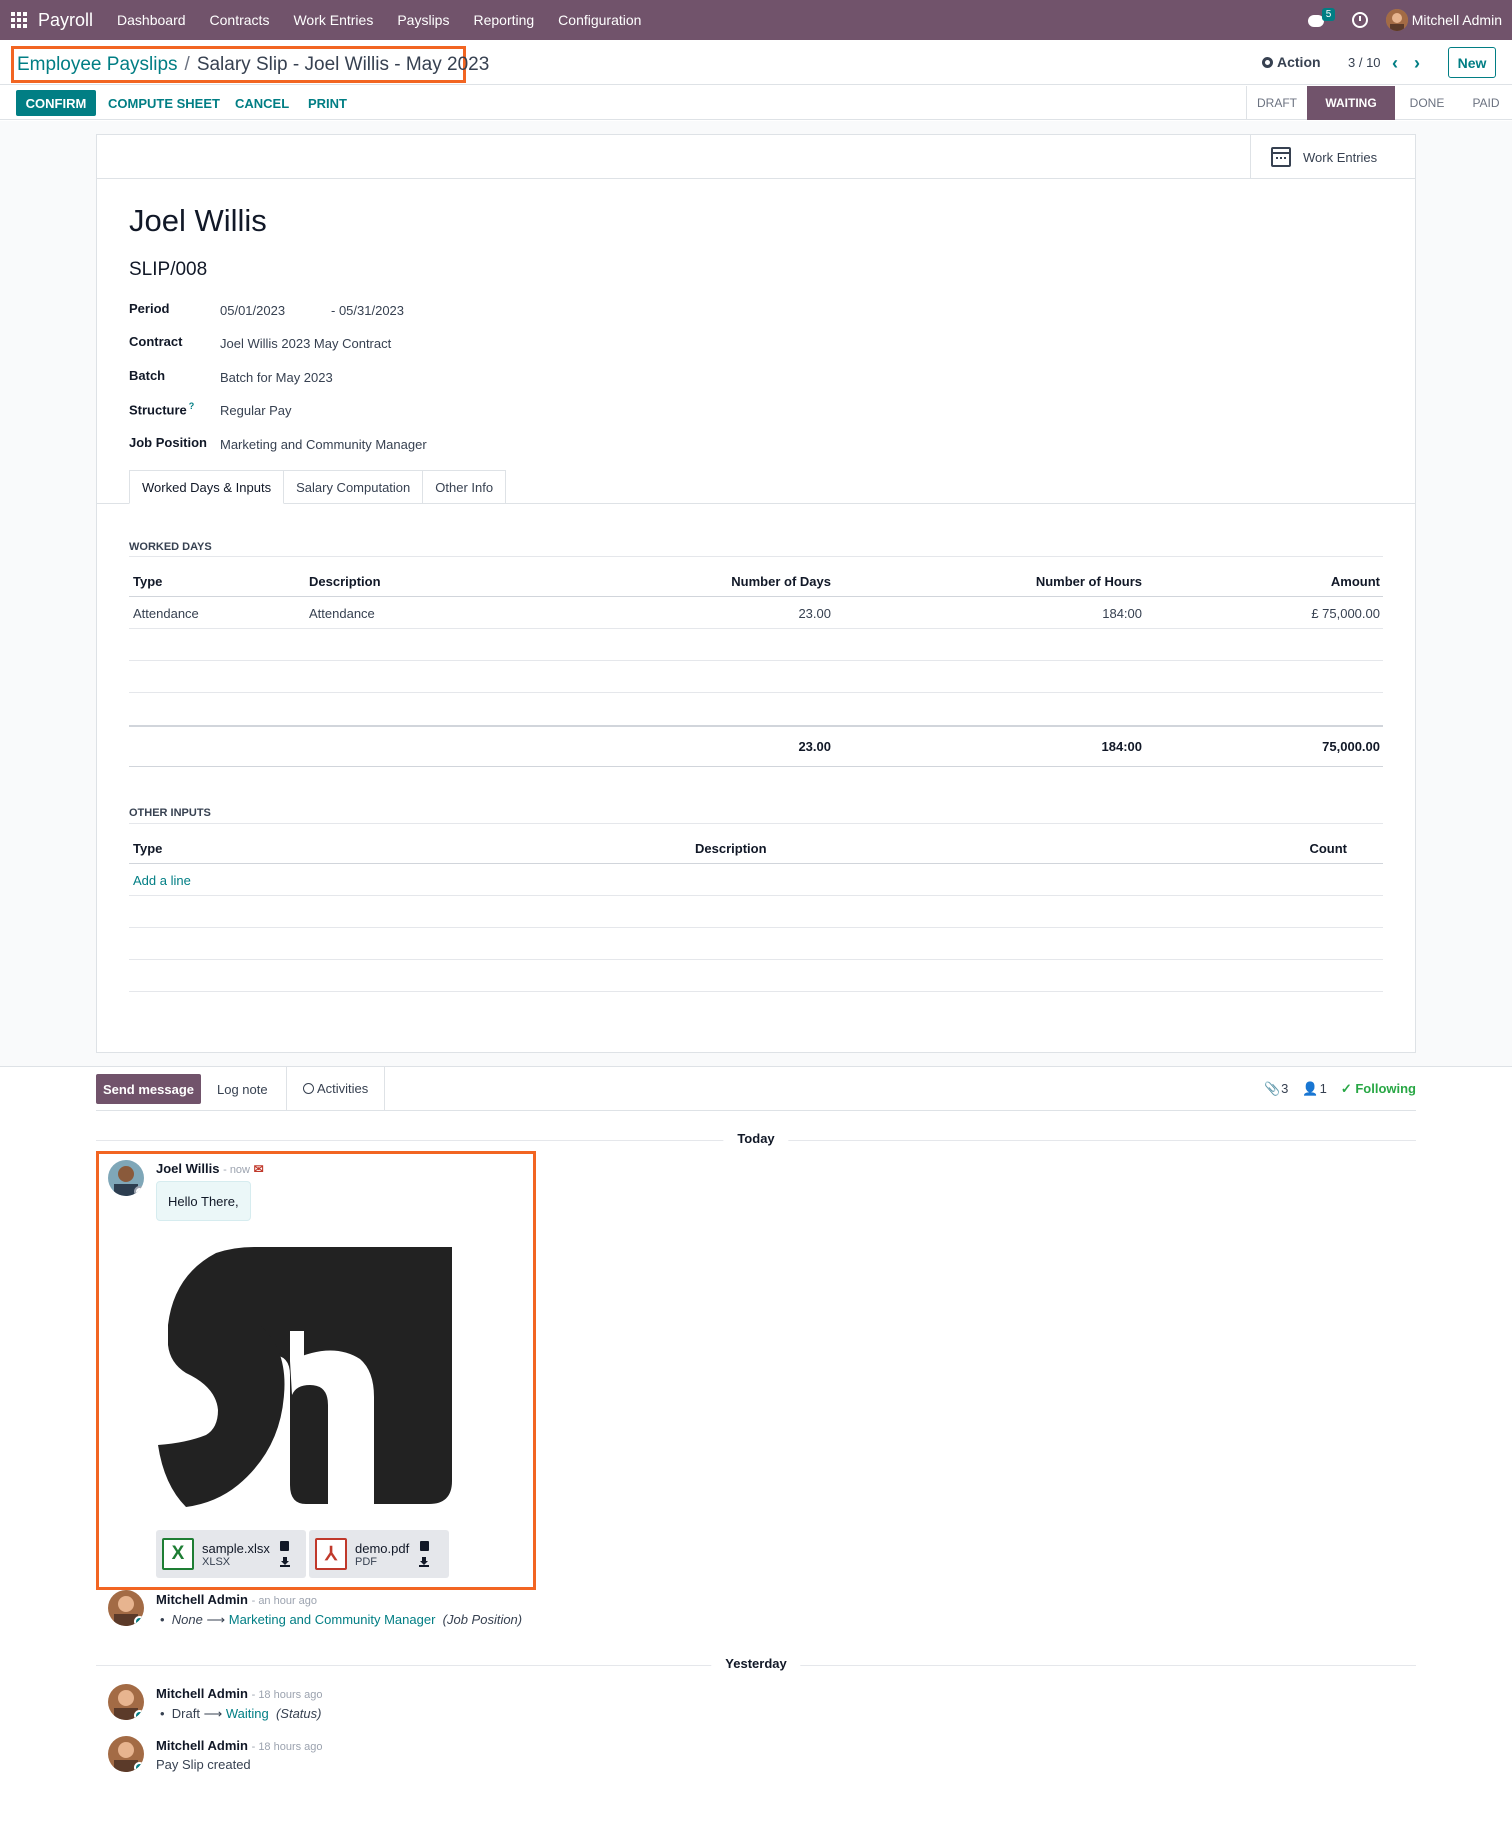  I want to click on attachments-button: 📎3, so click(1276, 1089).